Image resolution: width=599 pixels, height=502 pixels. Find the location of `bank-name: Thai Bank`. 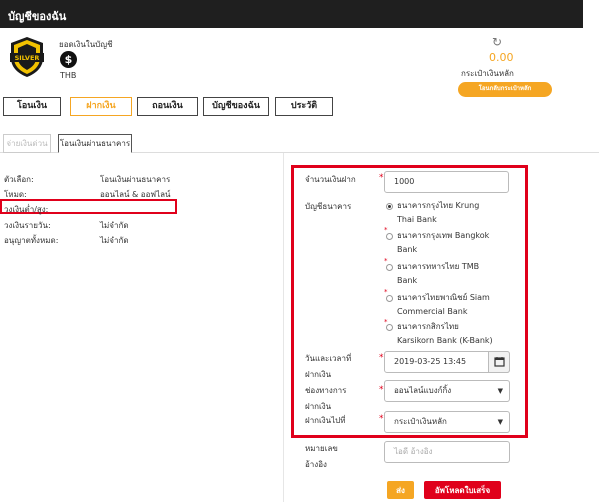

bank-name: Thai Bank is located at coordinates (417, 219).